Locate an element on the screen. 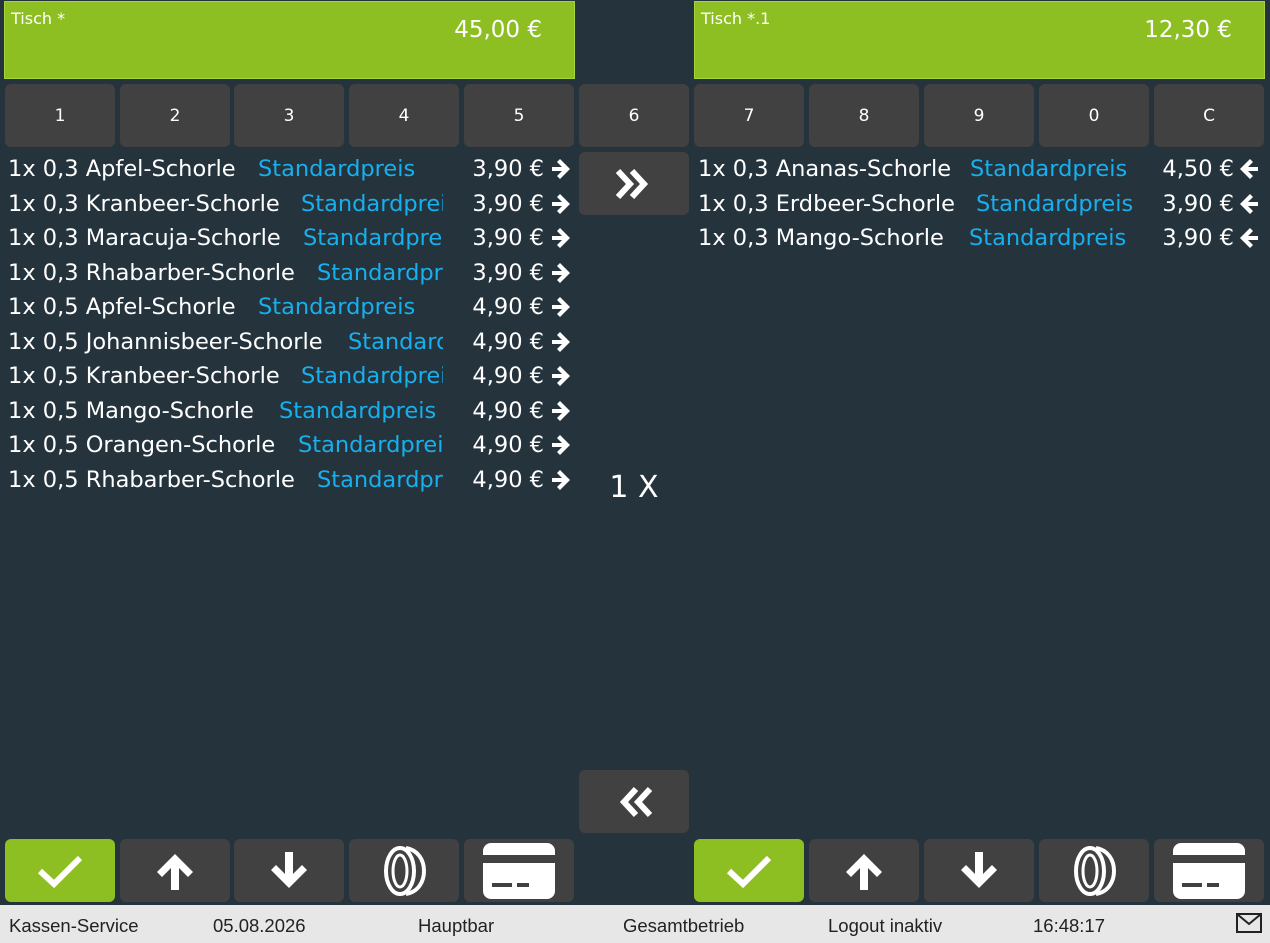 The width and height of the screenshot is (1270, 943). arrow-down-icon is located at coordinates (979, 869).